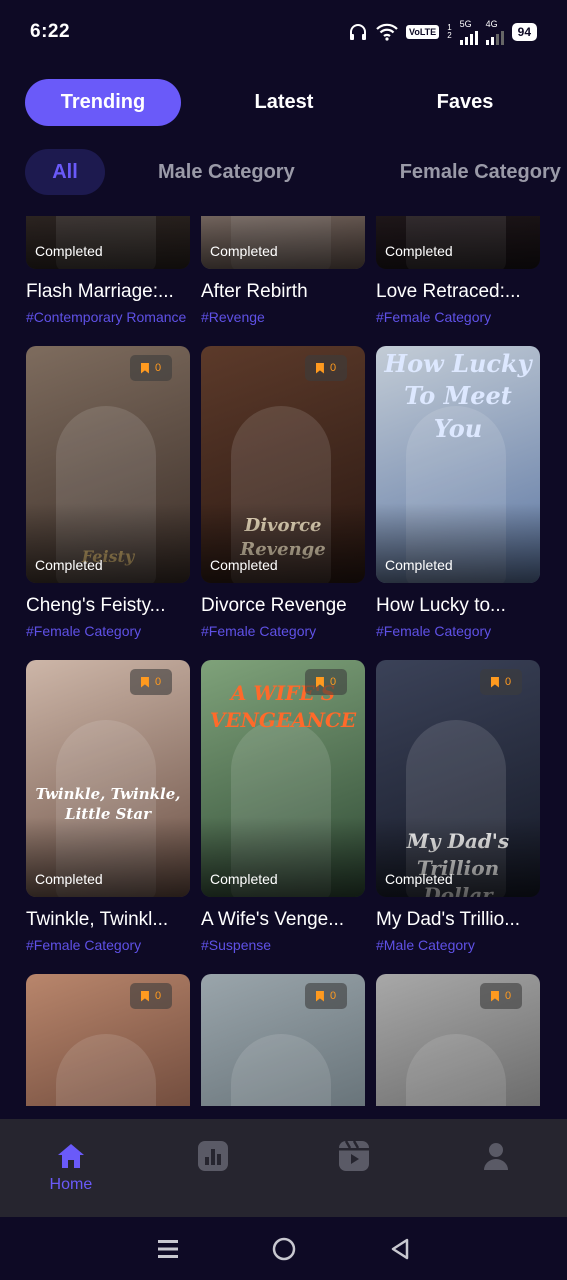 The height and width of the screenshot is (1280, 567). What do you see at coordinates (108, 317) in the screenshot?
I see `book-tag: #Contemporary Romance` at bounding box center [108, 317].